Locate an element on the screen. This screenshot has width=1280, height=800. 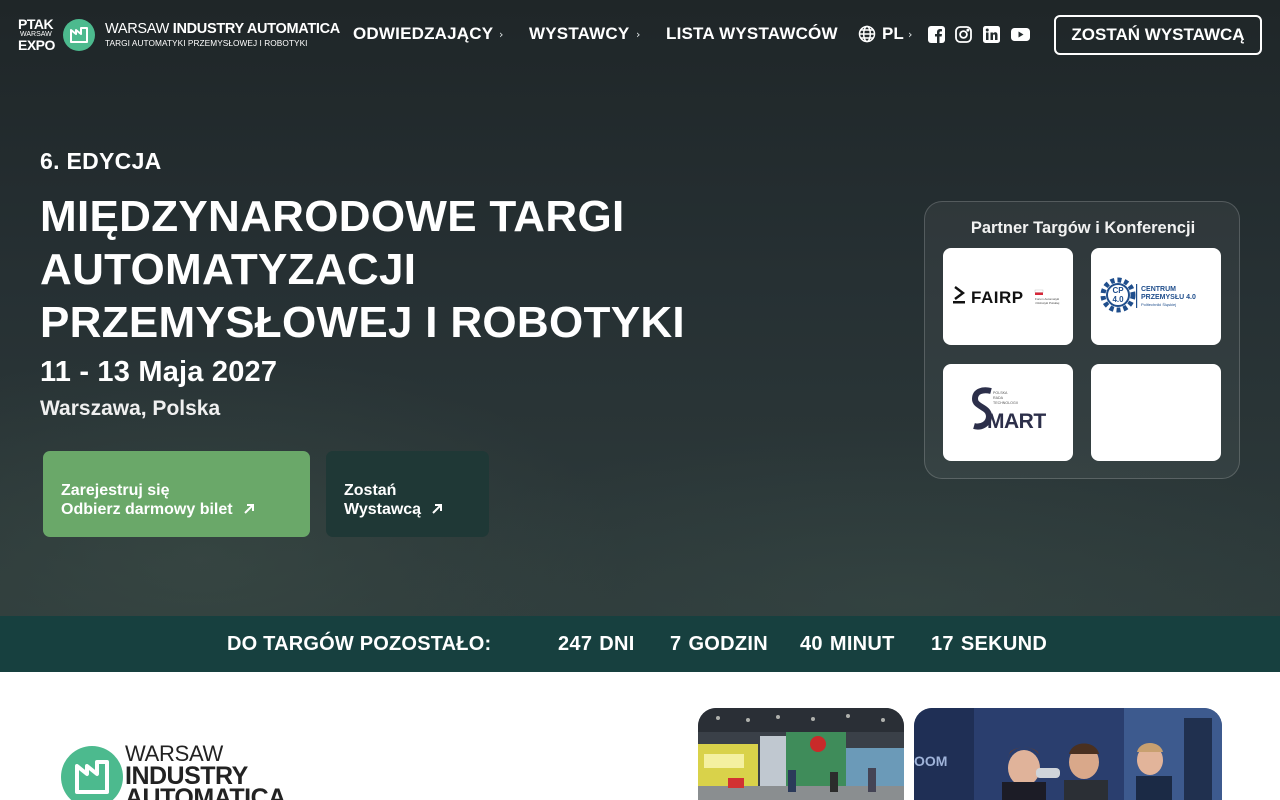
fair-hall-photo is located at coordinates (801, 754).